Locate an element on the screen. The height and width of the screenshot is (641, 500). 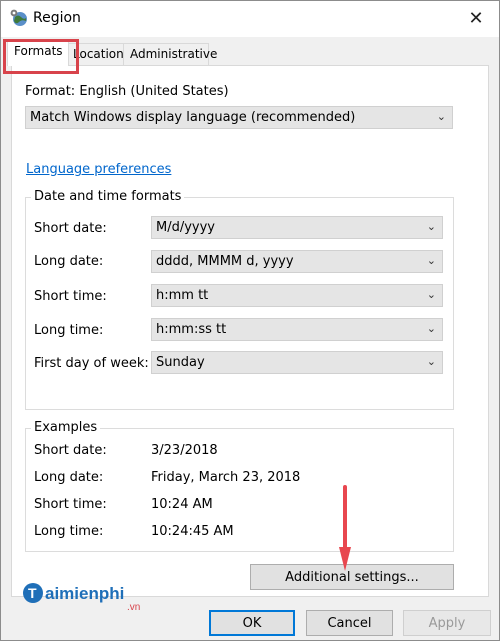
window-title: Region is located at coordinates (57, 18).